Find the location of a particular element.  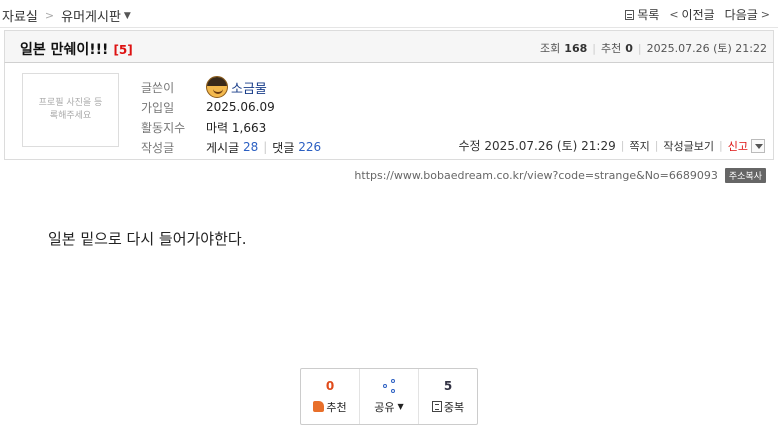

post-datetime: 2025.07.26 (토) 21:22 is located at coordinates (706, 48).